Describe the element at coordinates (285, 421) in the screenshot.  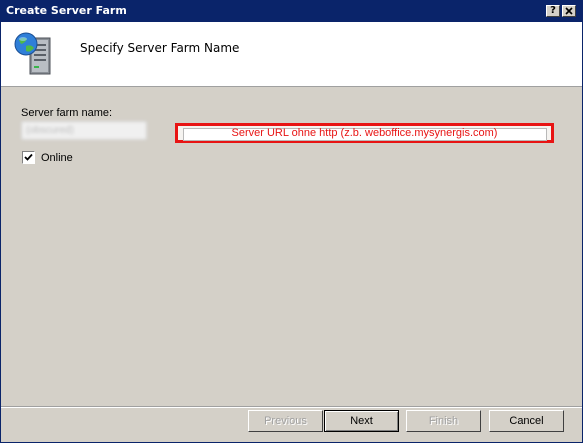
I see `previous-button: Previous` at that location.